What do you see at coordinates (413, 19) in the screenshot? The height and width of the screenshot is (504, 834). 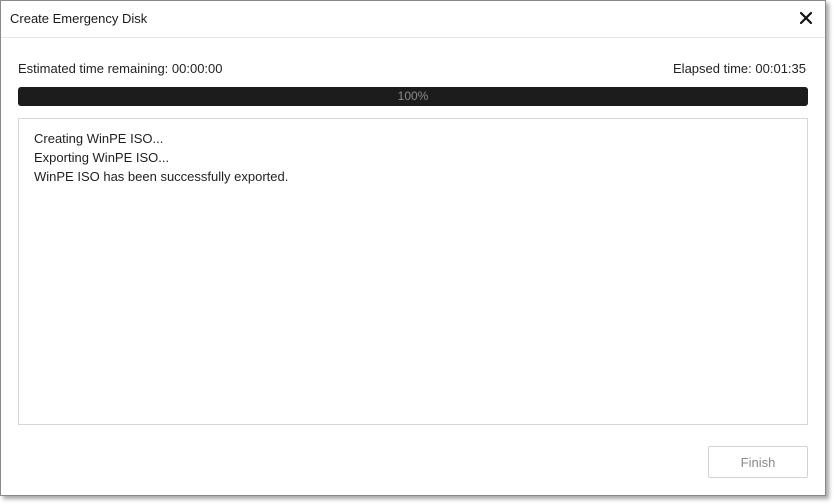 I see `title-bar: Create Emergency Disk` at bounding box center [413, 19].